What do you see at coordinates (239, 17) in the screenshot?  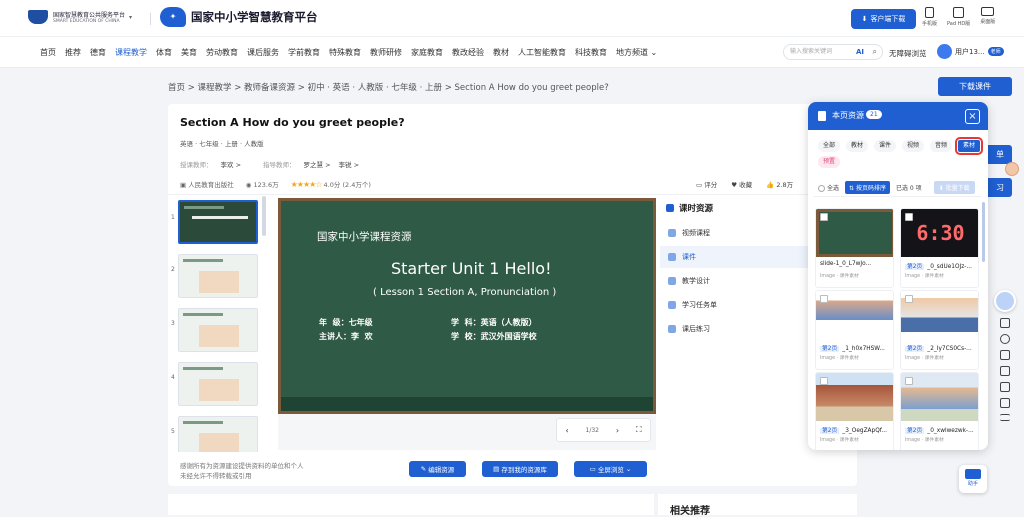 I see `site-logo: ✦ 国家中小学智慧教育平台` at bounding box center [239, 17].